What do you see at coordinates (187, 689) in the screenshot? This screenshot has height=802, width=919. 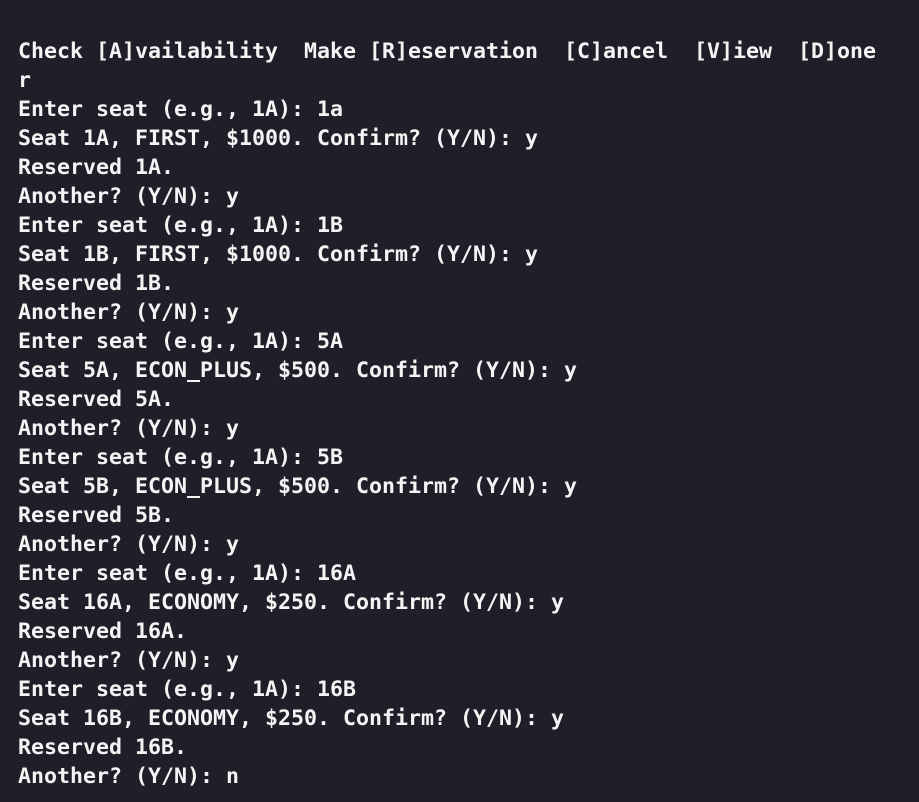 I see `terminal-line: Enter seat (e.g., 1A): 16B` at bounding box center [187, 689].